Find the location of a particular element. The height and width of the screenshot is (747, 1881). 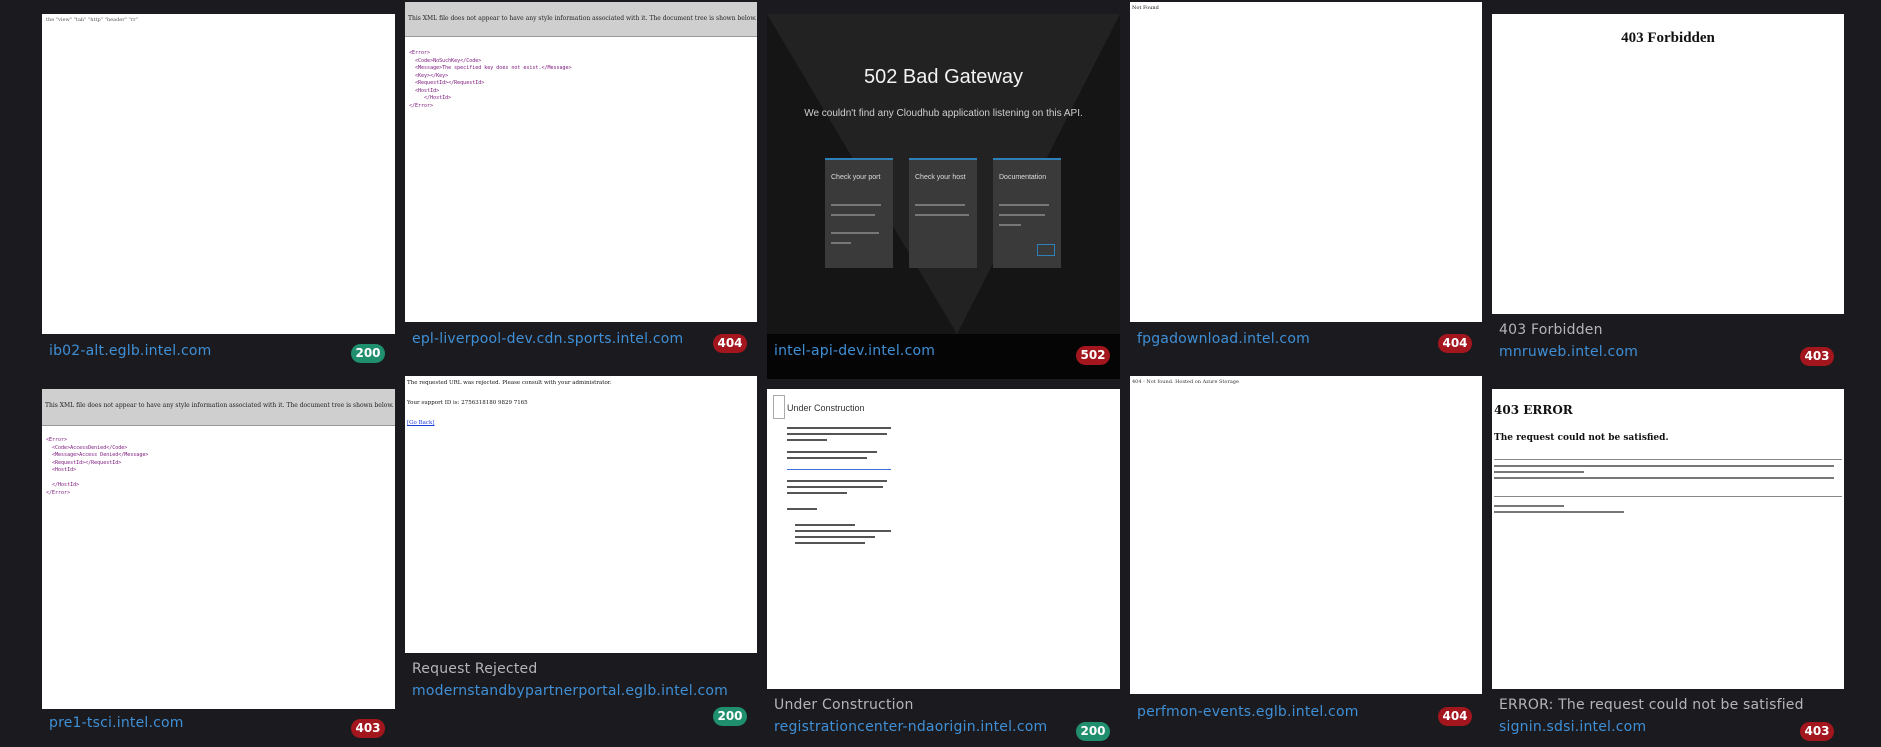

preview-heading: Under Construction is located at coordinates (826, 408).